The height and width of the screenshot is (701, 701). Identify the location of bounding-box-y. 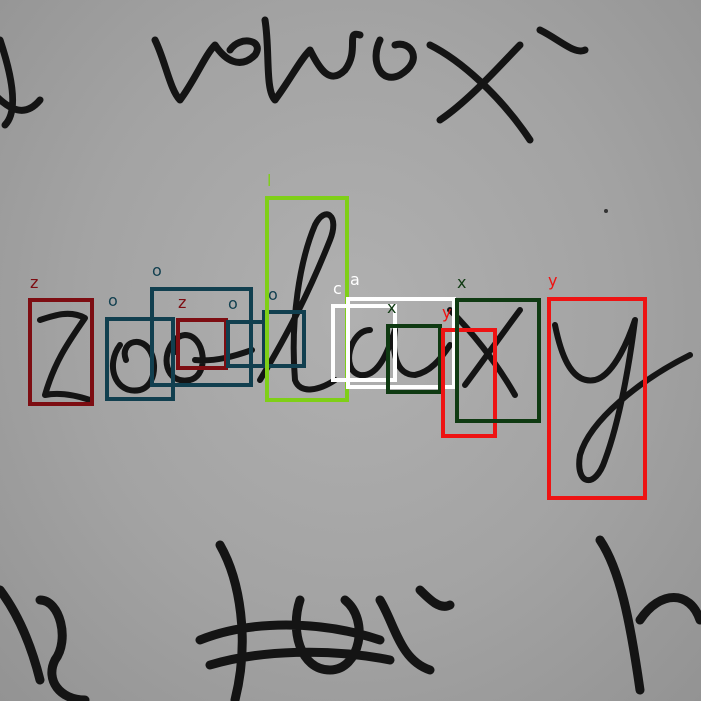
(597, 398).